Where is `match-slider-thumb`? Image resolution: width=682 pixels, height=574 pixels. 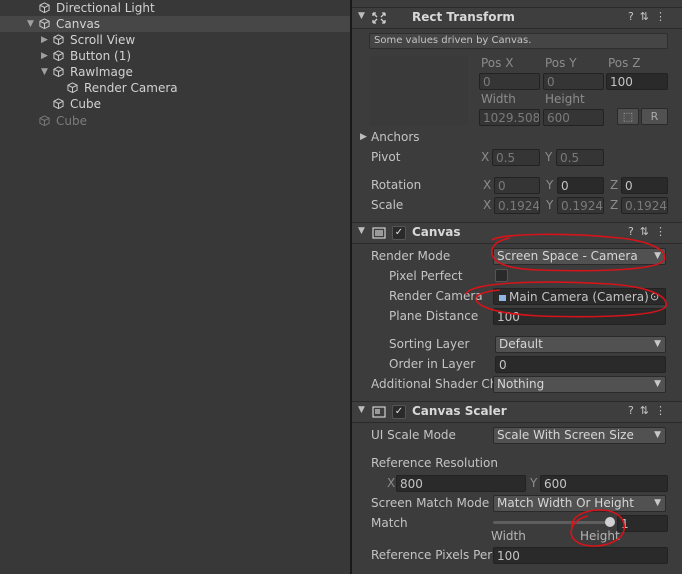 match-slider-thumb is located at coordinates (610, 522).